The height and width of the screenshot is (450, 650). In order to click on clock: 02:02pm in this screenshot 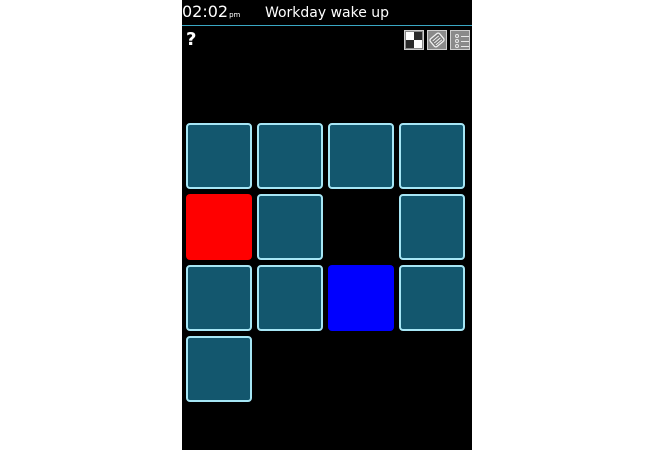, I will do `click(211, 13)`.